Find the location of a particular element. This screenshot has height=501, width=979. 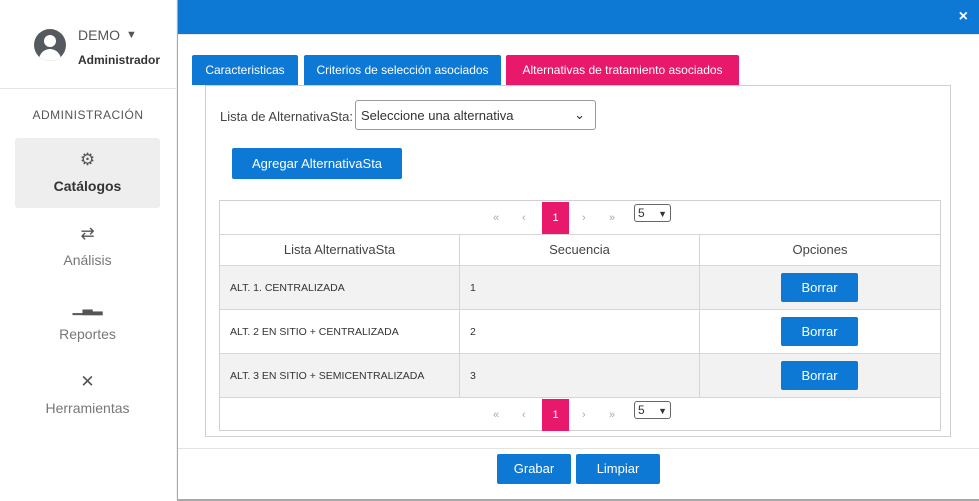

secuencia-value: 1 is located at coordinates (580, 287).